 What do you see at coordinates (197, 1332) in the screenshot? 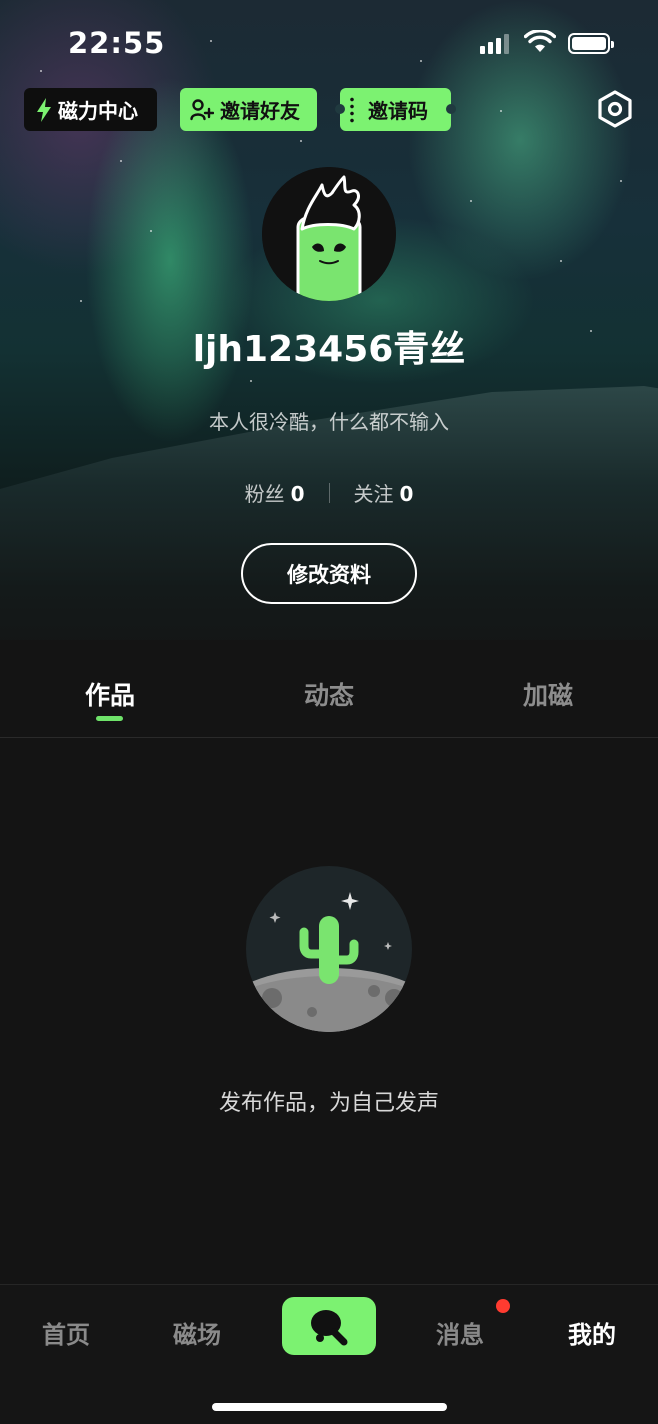
I see `nav-magnet-field: 磁场` at bounding box center [197, 1332].